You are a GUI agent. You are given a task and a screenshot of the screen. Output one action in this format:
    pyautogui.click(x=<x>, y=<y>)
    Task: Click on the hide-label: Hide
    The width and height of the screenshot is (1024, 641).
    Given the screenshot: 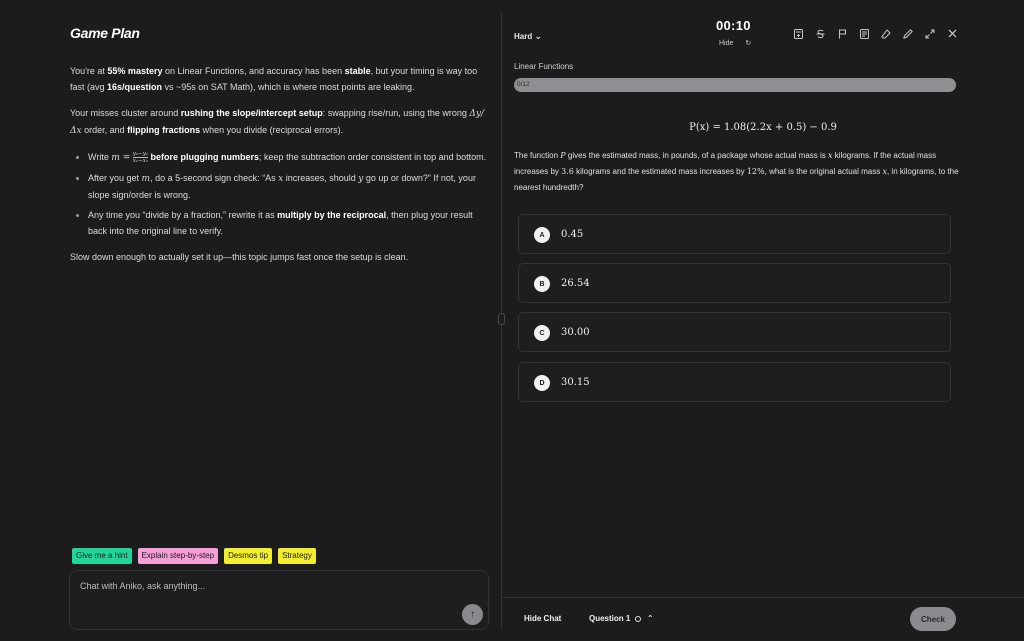 What is the action you would take?
    pyautogui.click(x=726, y=43)
    